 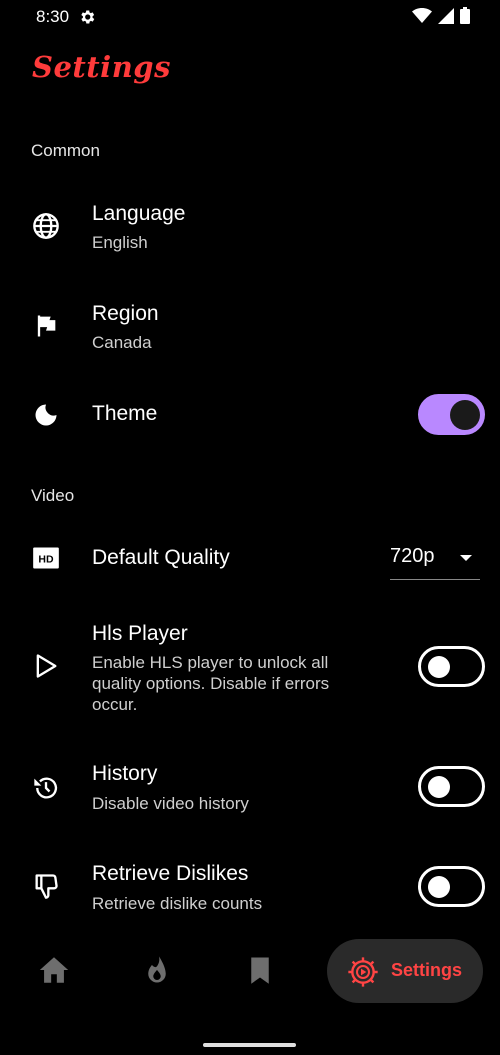 I want to click on chevron-down-icon, so click(x=466, y=558).